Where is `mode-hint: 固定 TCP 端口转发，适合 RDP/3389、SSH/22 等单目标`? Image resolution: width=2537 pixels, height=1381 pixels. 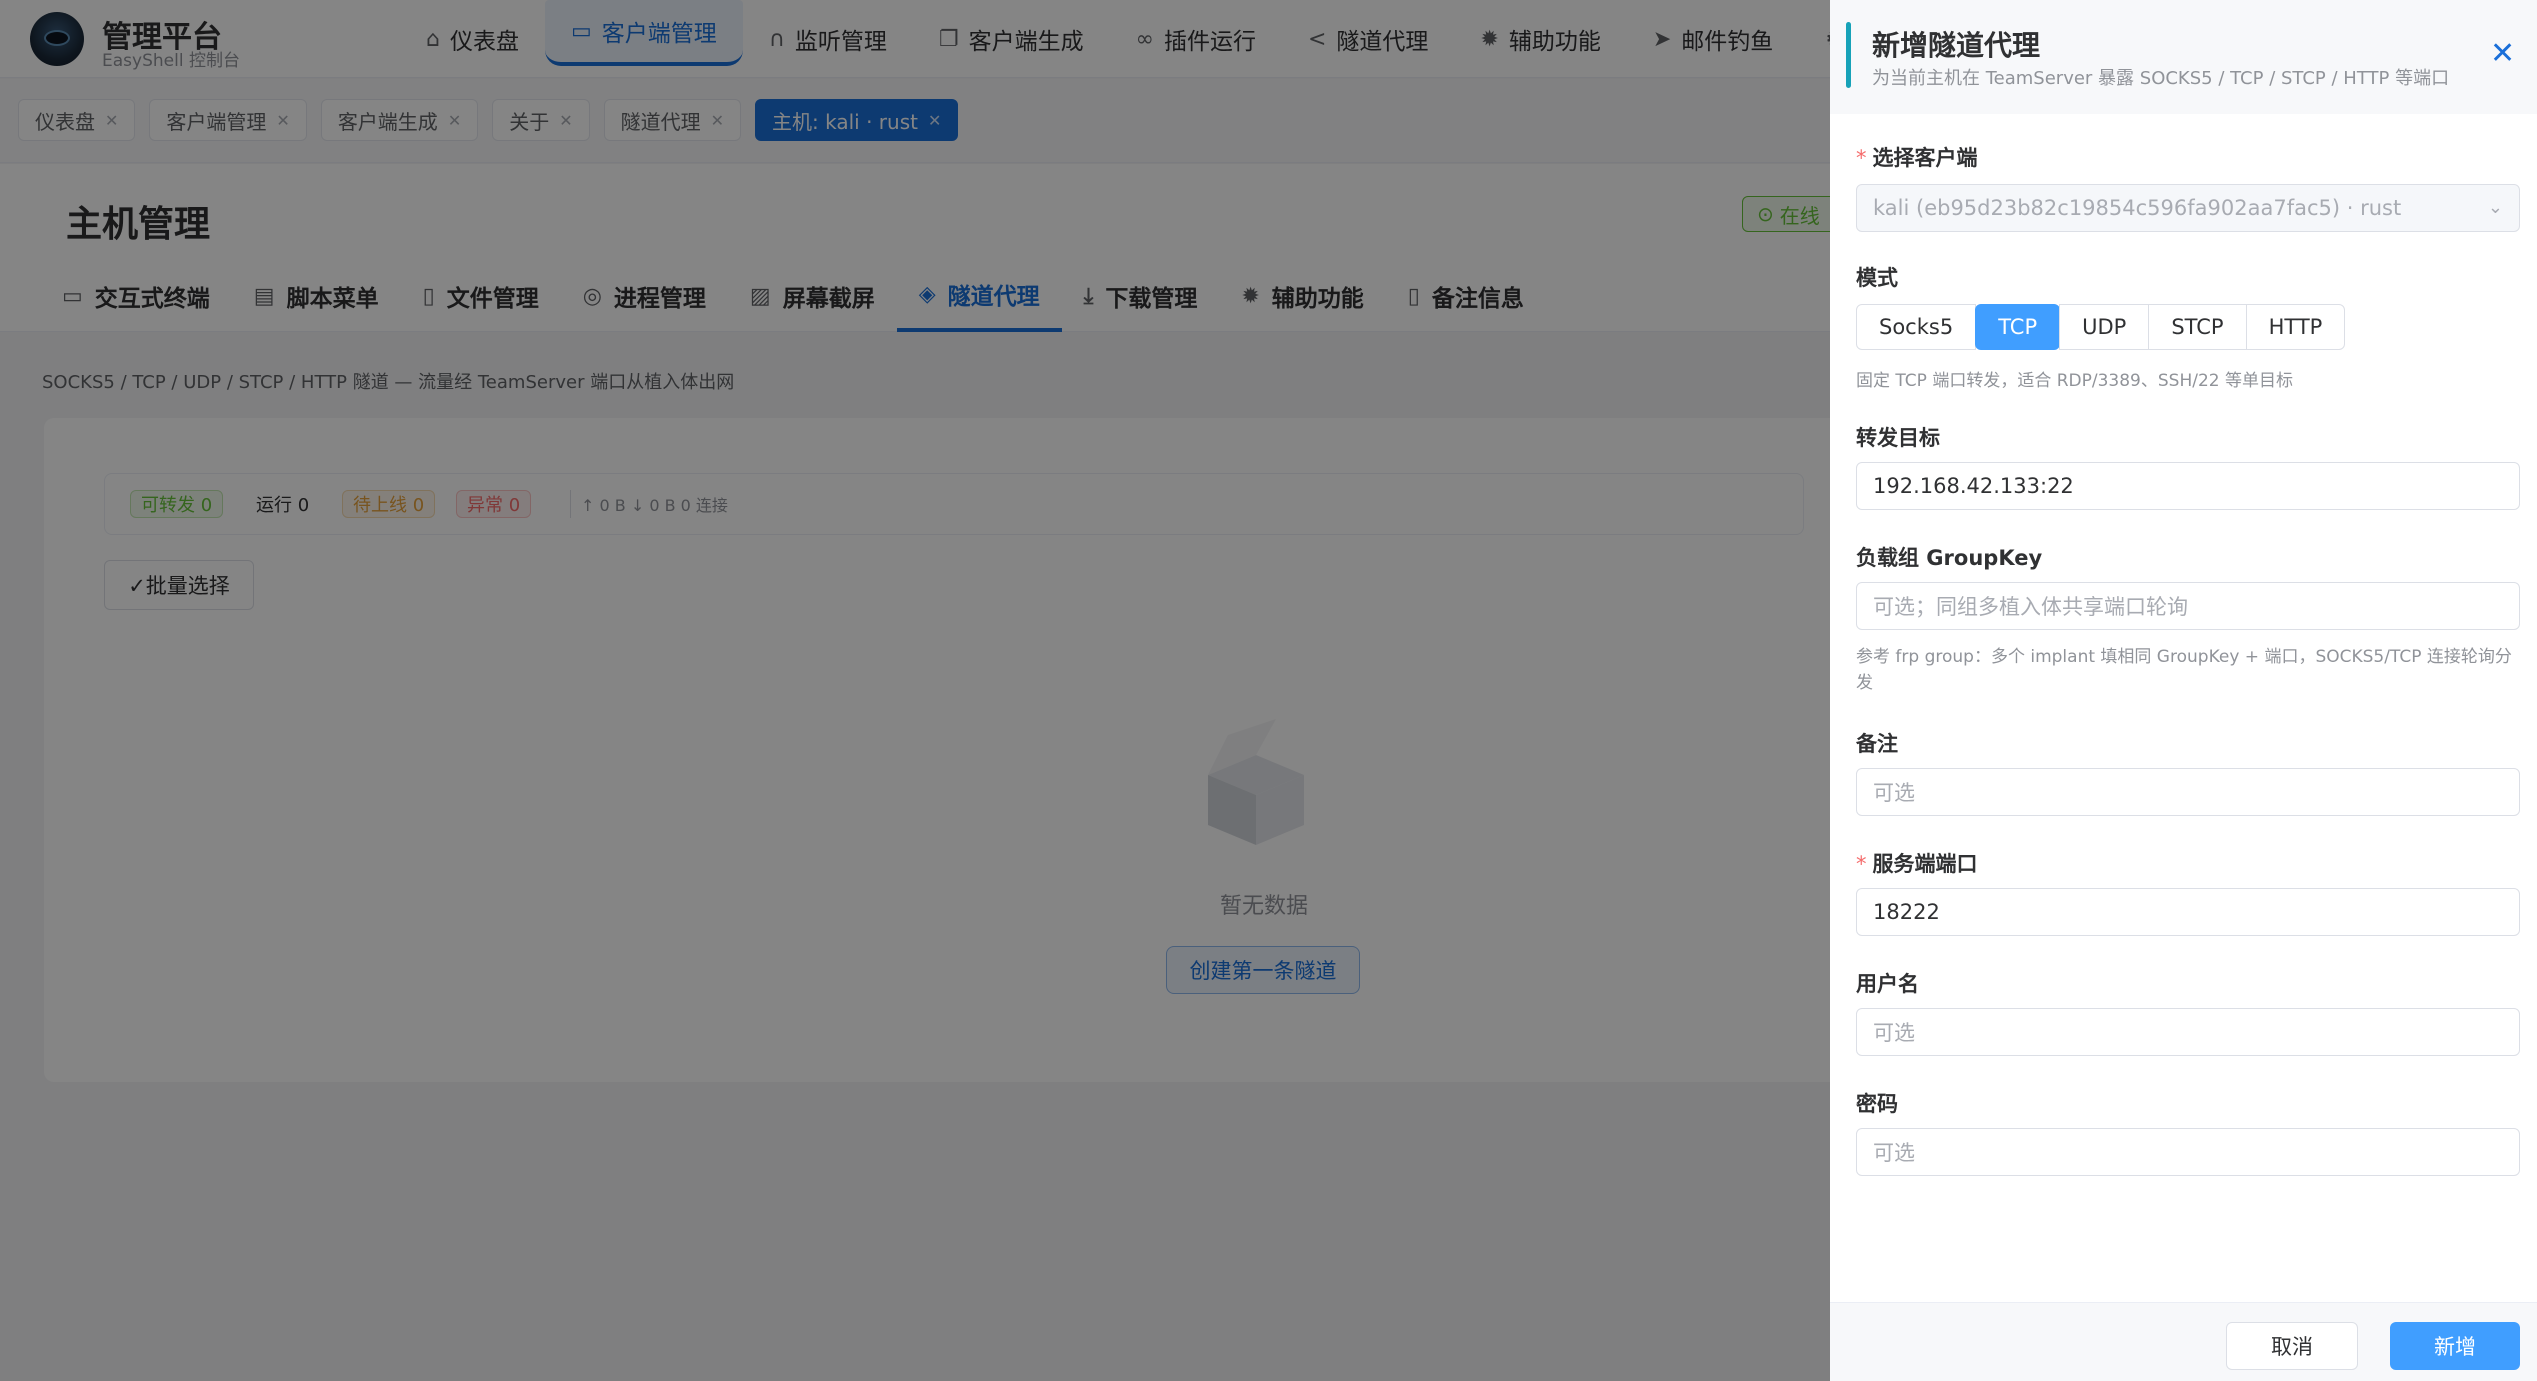 mode-hint: 固定 TCP 端口转发，适合 RDP/3389、SSH/22 等单目标 is located at coordinates (2074, 381).